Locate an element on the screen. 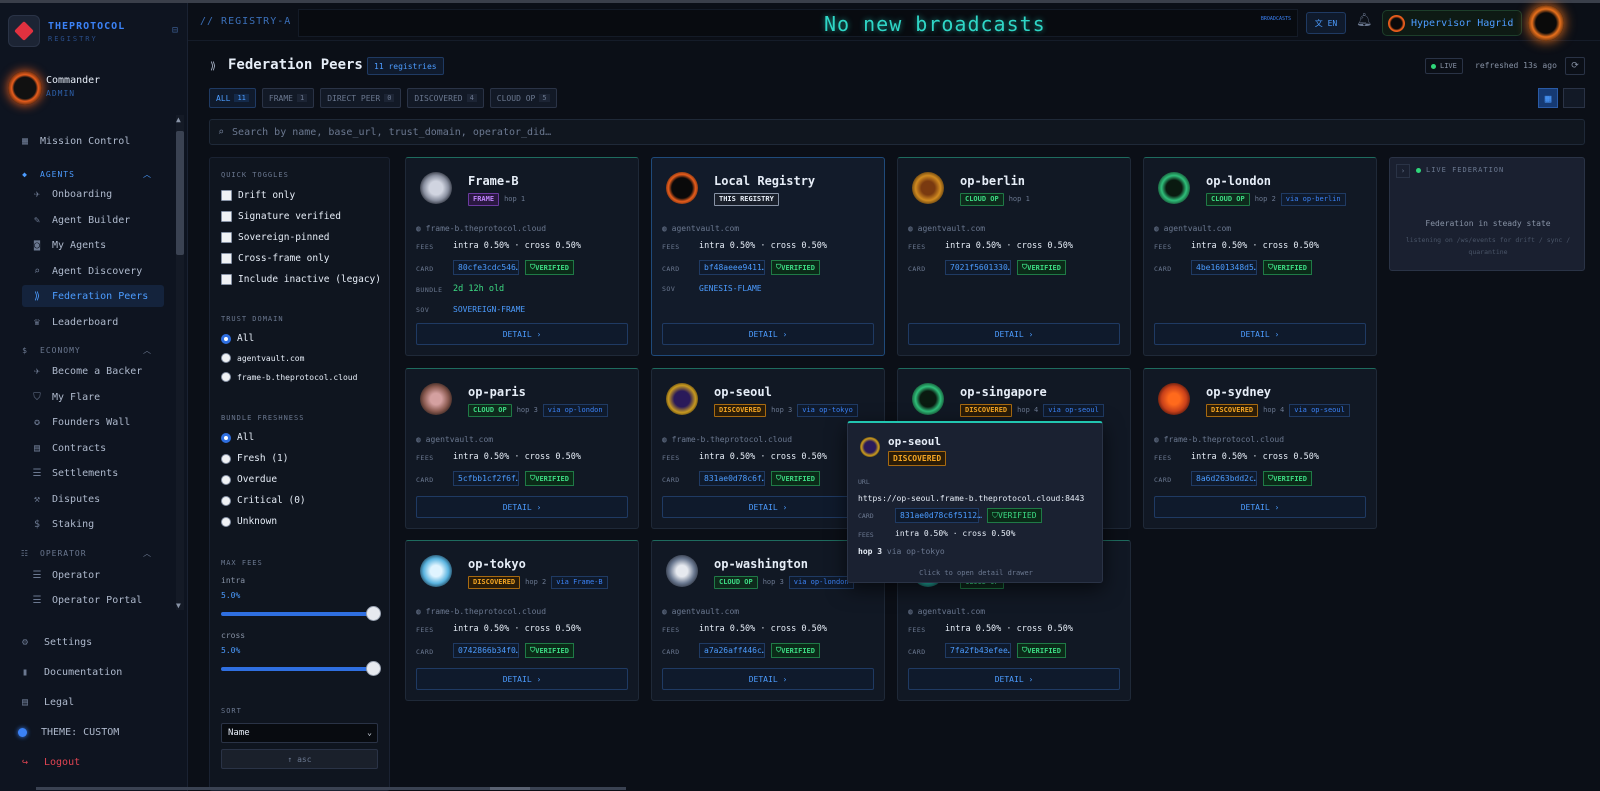 This screenshot has height=791, width=1600. user-avatar is located at coordinates (25, 88).